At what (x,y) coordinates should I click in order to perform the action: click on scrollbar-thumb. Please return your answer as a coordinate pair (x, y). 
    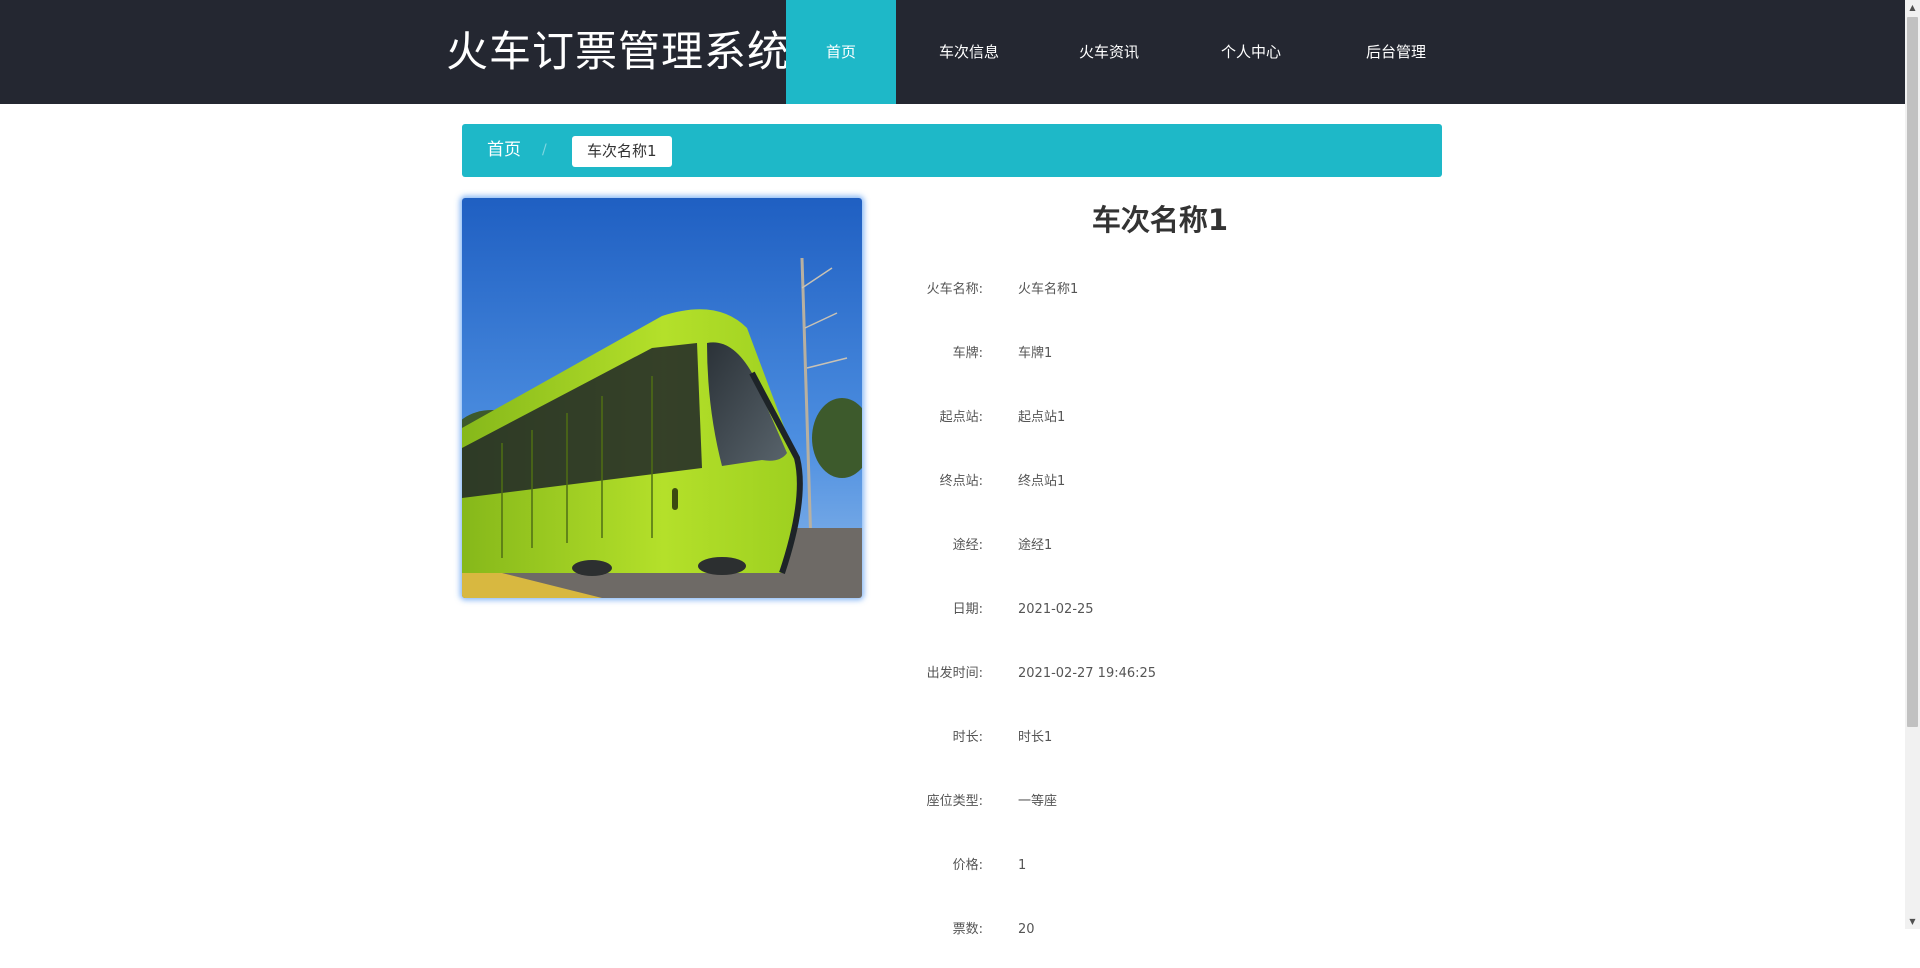
    Looking at the image, I should click on (1912, 372).